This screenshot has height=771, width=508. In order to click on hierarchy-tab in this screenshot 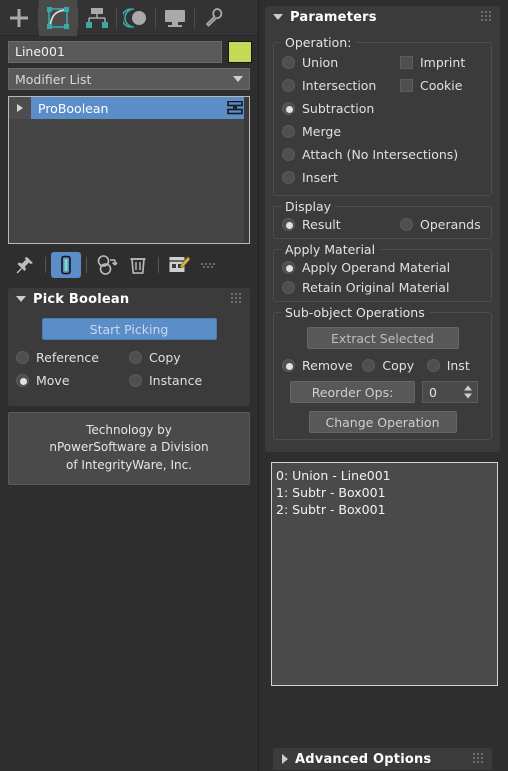, I will do `click(97, 18)`.